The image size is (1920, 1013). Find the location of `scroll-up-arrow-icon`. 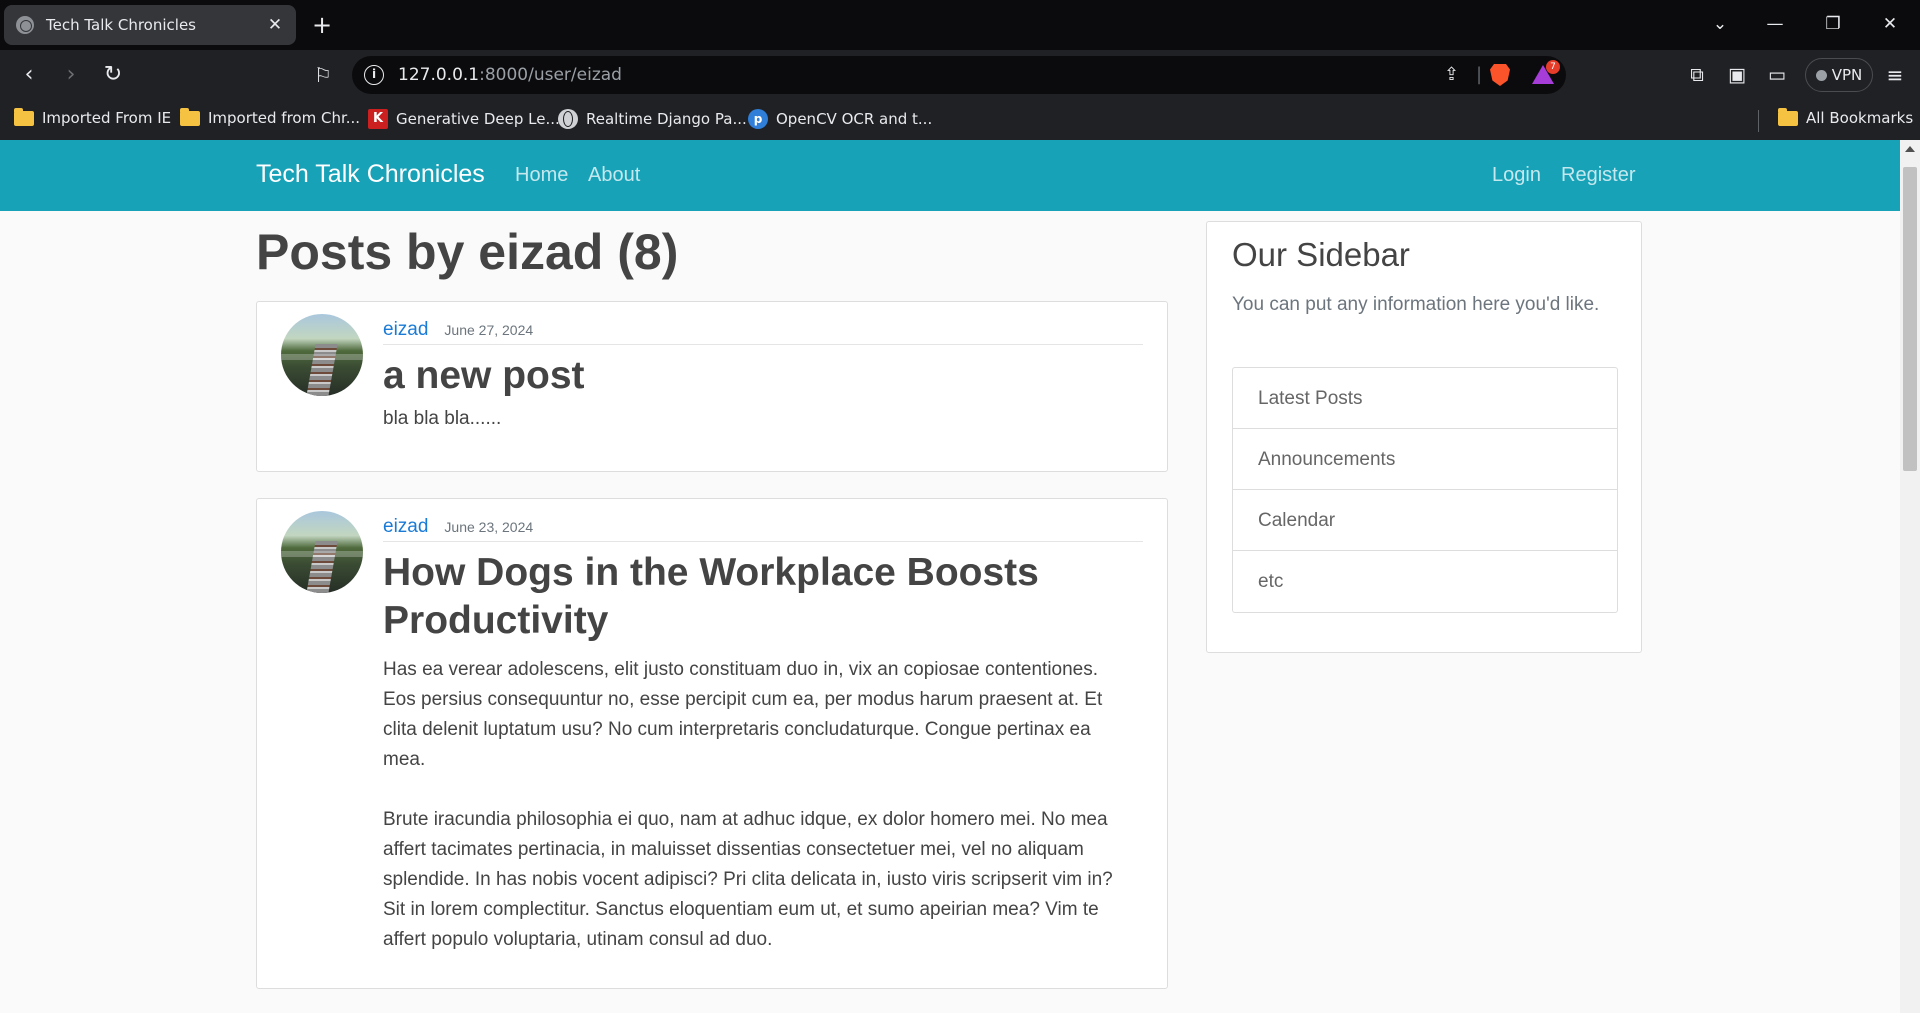

scroll-up-arrow-icon is located at coordinates (1910, 149).